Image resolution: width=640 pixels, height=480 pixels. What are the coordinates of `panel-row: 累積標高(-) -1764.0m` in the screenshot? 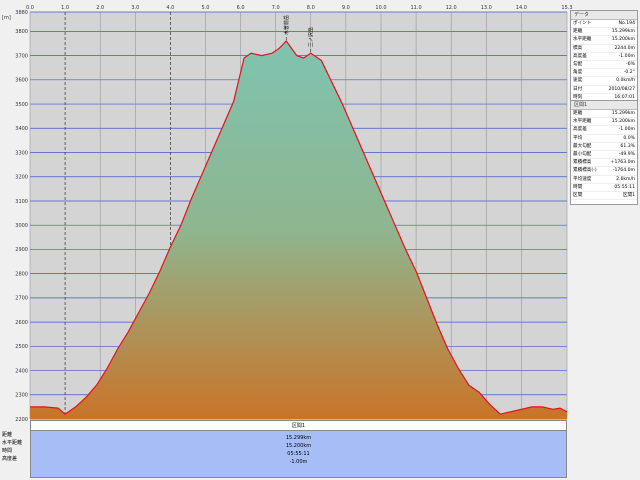 It's located at (604, 171).